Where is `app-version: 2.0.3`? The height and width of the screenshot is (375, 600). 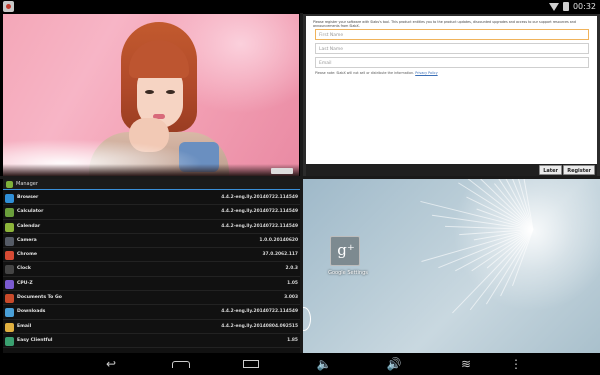
app-version: 2.0.3 is located at coordinates (291, 269).